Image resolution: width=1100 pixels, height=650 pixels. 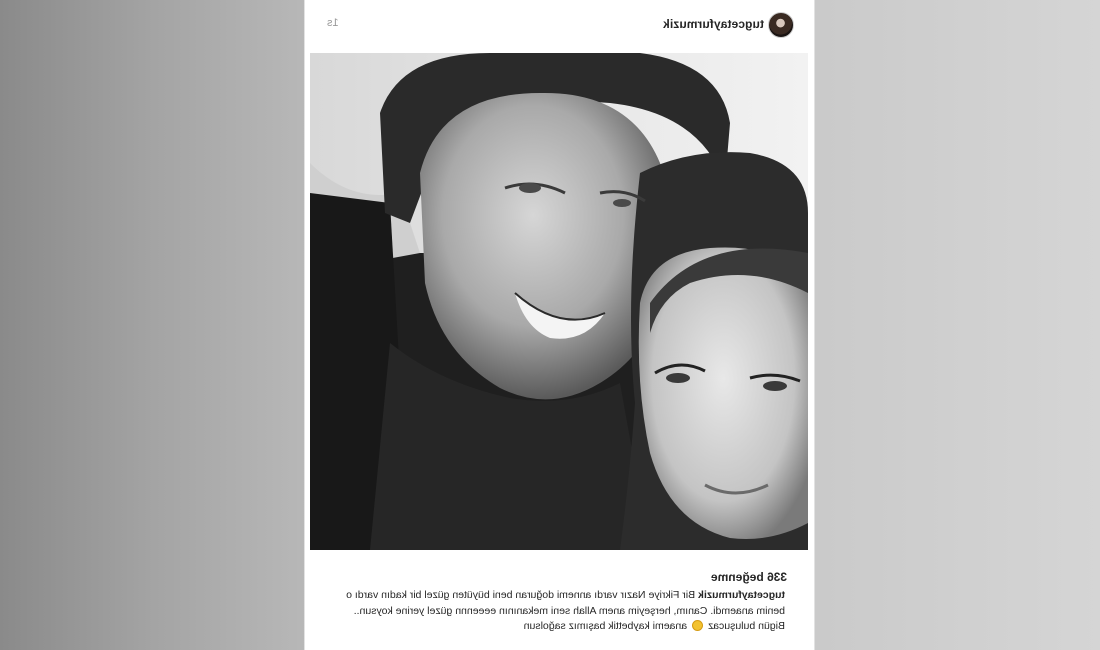 I want to click on post-header: 1s tugcetayfurmuzik, so click(x=559, y=25).